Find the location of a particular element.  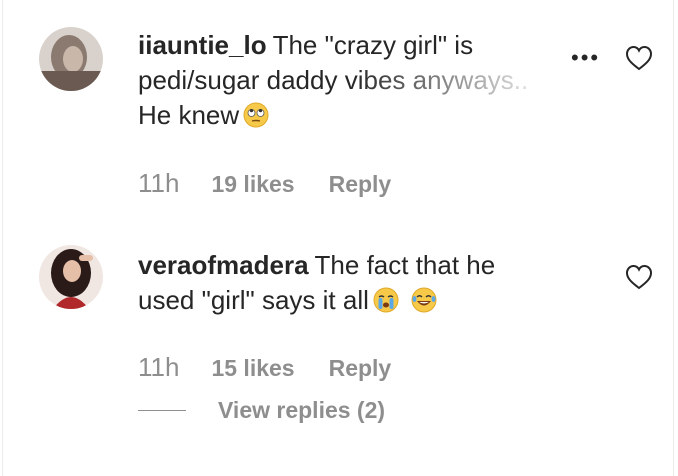

view-replies-button: View replies (2) is located at coordinates (261, 410).